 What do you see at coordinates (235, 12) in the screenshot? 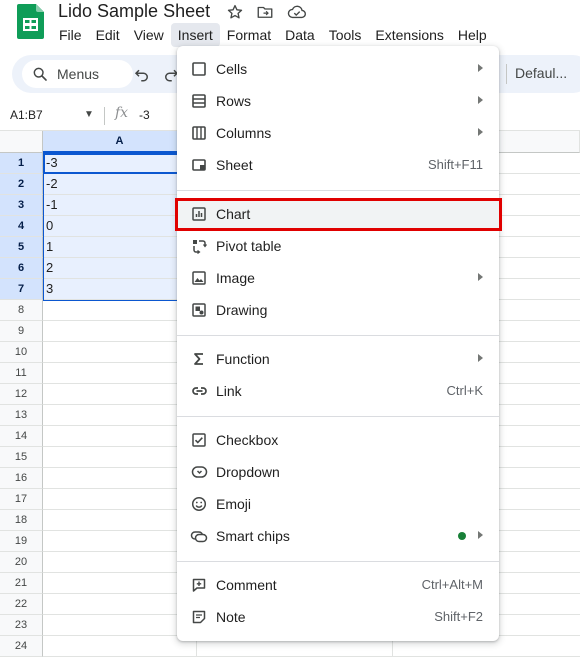
I see `star-icon` at bounding box center [235, 12].